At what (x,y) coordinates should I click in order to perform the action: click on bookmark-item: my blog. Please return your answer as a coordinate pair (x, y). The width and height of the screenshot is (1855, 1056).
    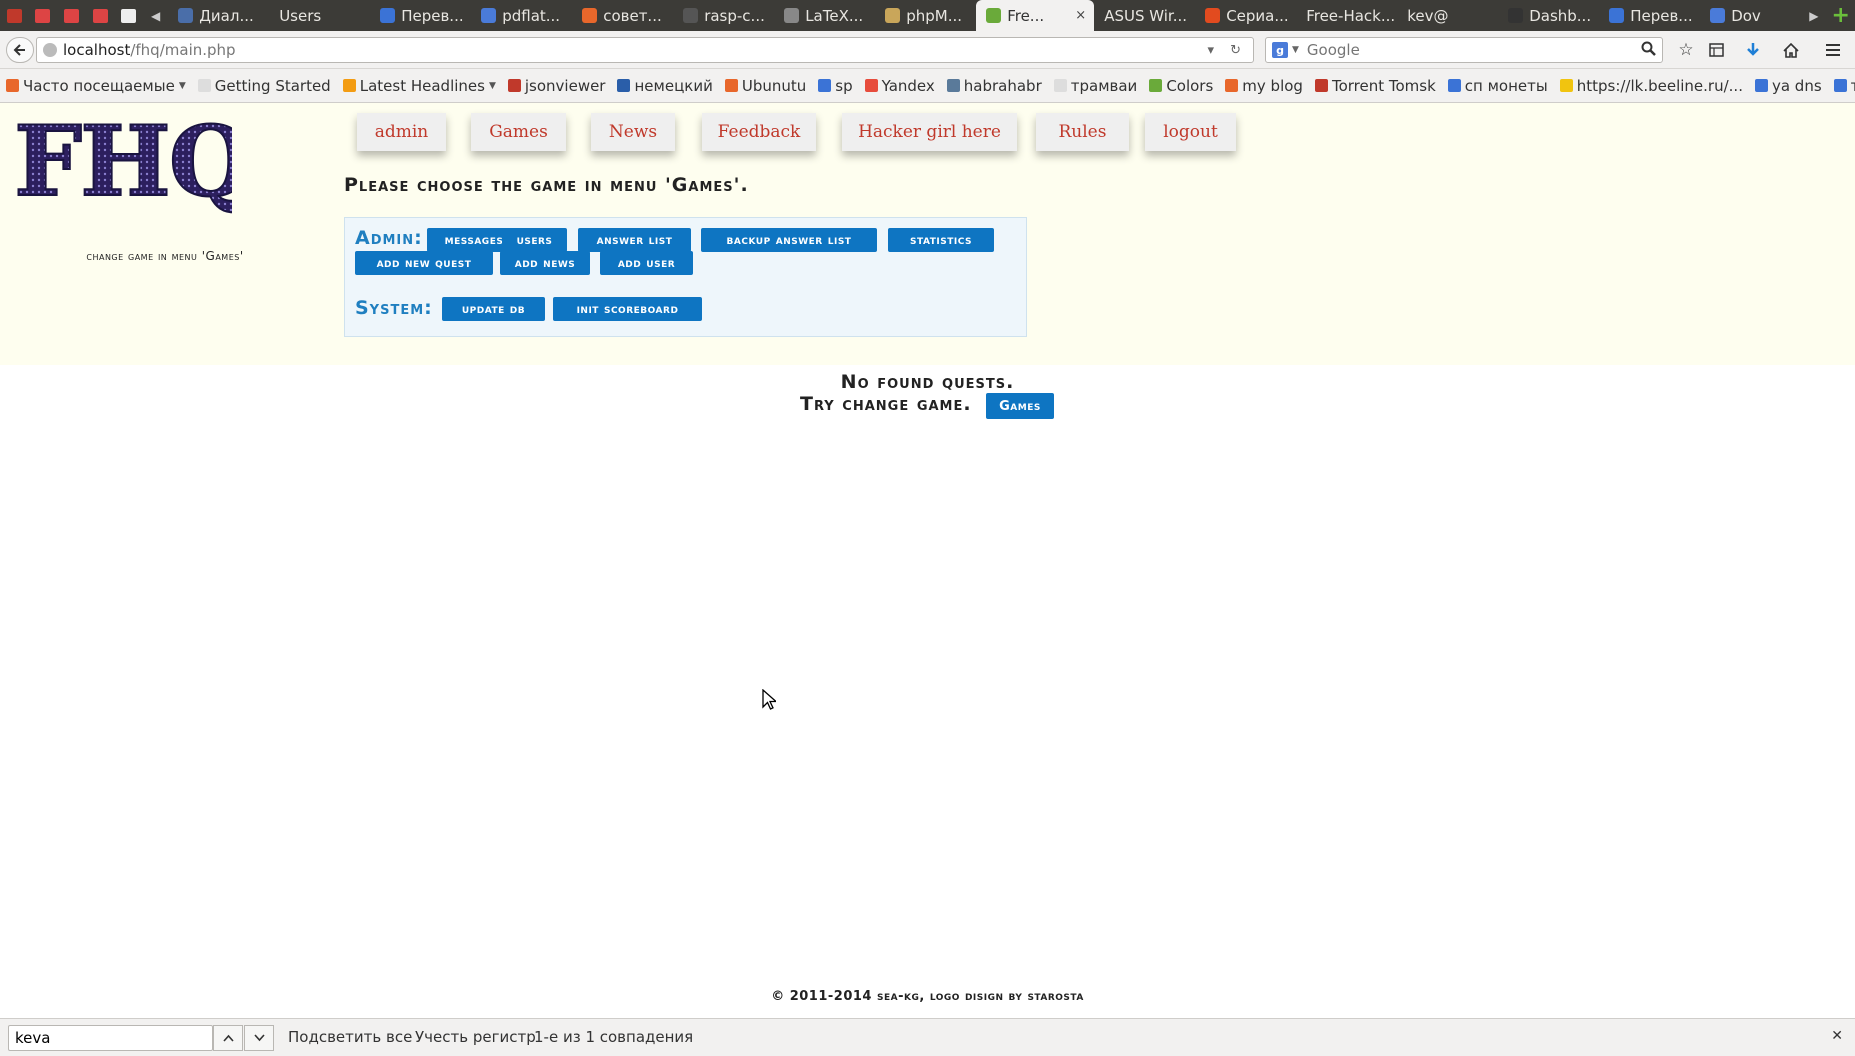
    Looking at the image, I should click on (1264, 86).